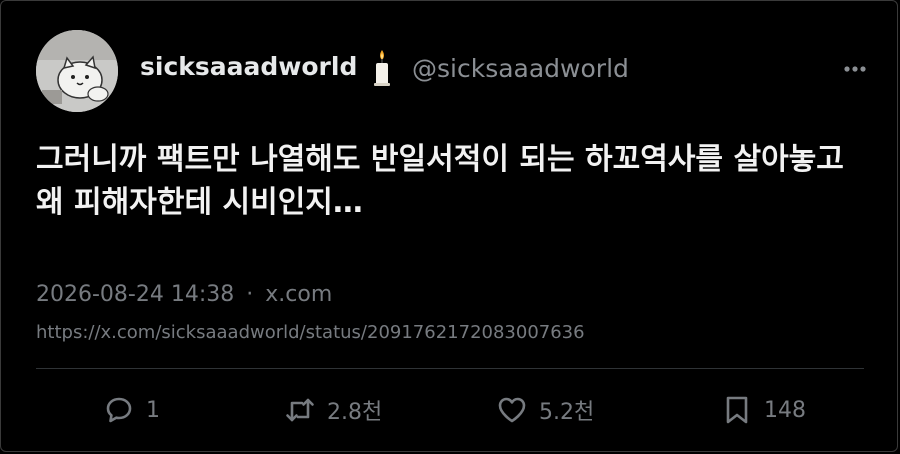 Image resolution: width=900 pixels, height=454 pixels. Describe the element at coordinates (737, 410) in the screenshot. I see `bookmark-icon` at that location.